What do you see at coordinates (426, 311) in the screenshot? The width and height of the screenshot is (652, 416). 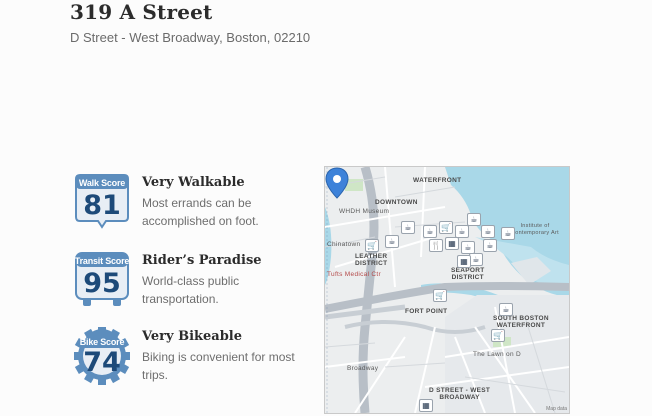 I see `map-label-fort-point: FORT POINT` at bounding box center [426, 311].